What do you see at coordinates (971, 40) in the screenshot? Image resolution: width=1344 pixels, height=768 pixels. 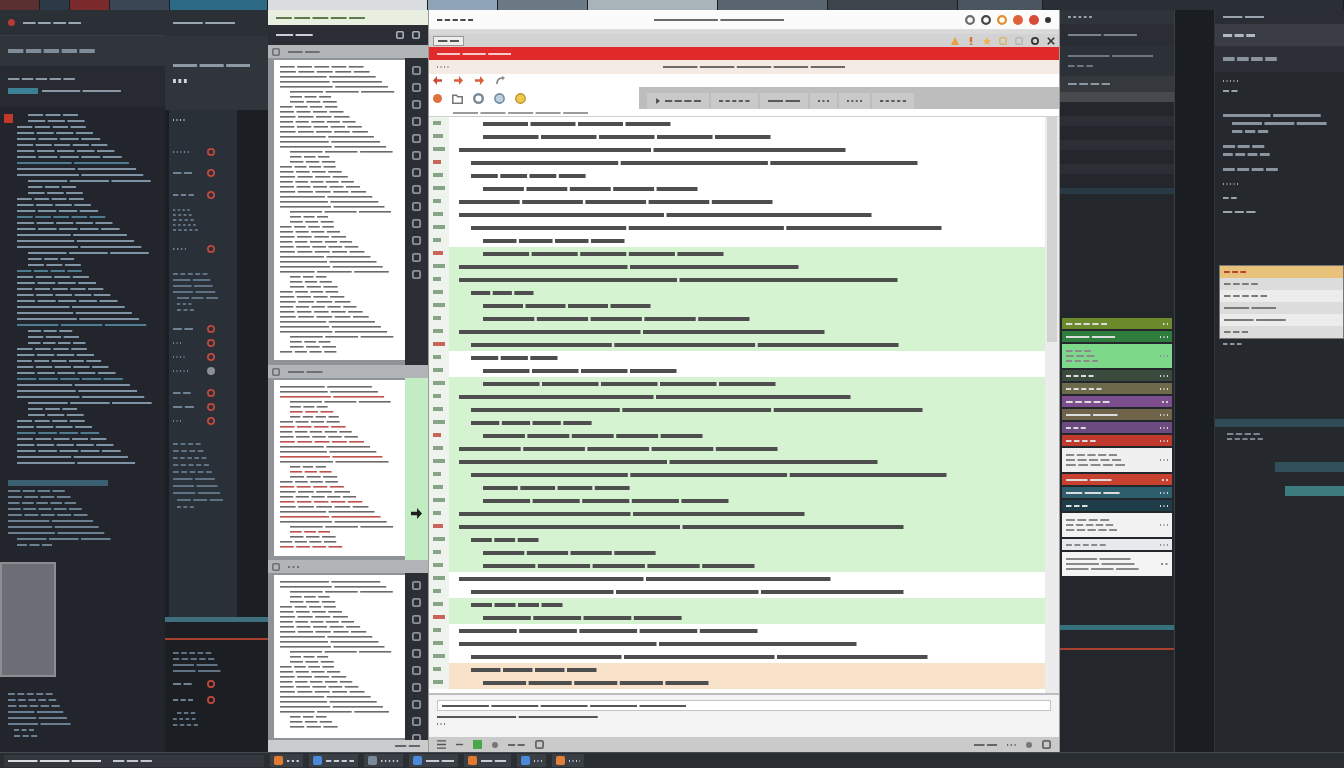 I see `exclamation-icon` at bounding box center [971, 40].